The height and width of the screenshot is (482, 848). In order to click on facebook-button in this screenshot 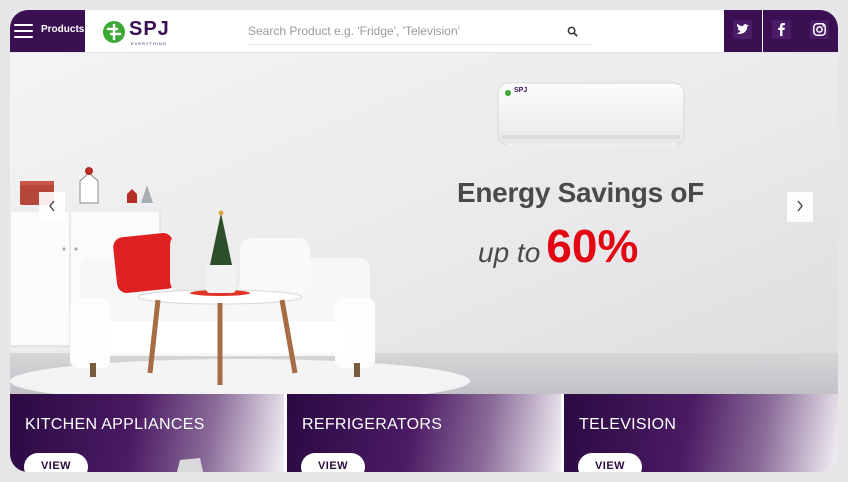, I will do `click(782, 31)`.